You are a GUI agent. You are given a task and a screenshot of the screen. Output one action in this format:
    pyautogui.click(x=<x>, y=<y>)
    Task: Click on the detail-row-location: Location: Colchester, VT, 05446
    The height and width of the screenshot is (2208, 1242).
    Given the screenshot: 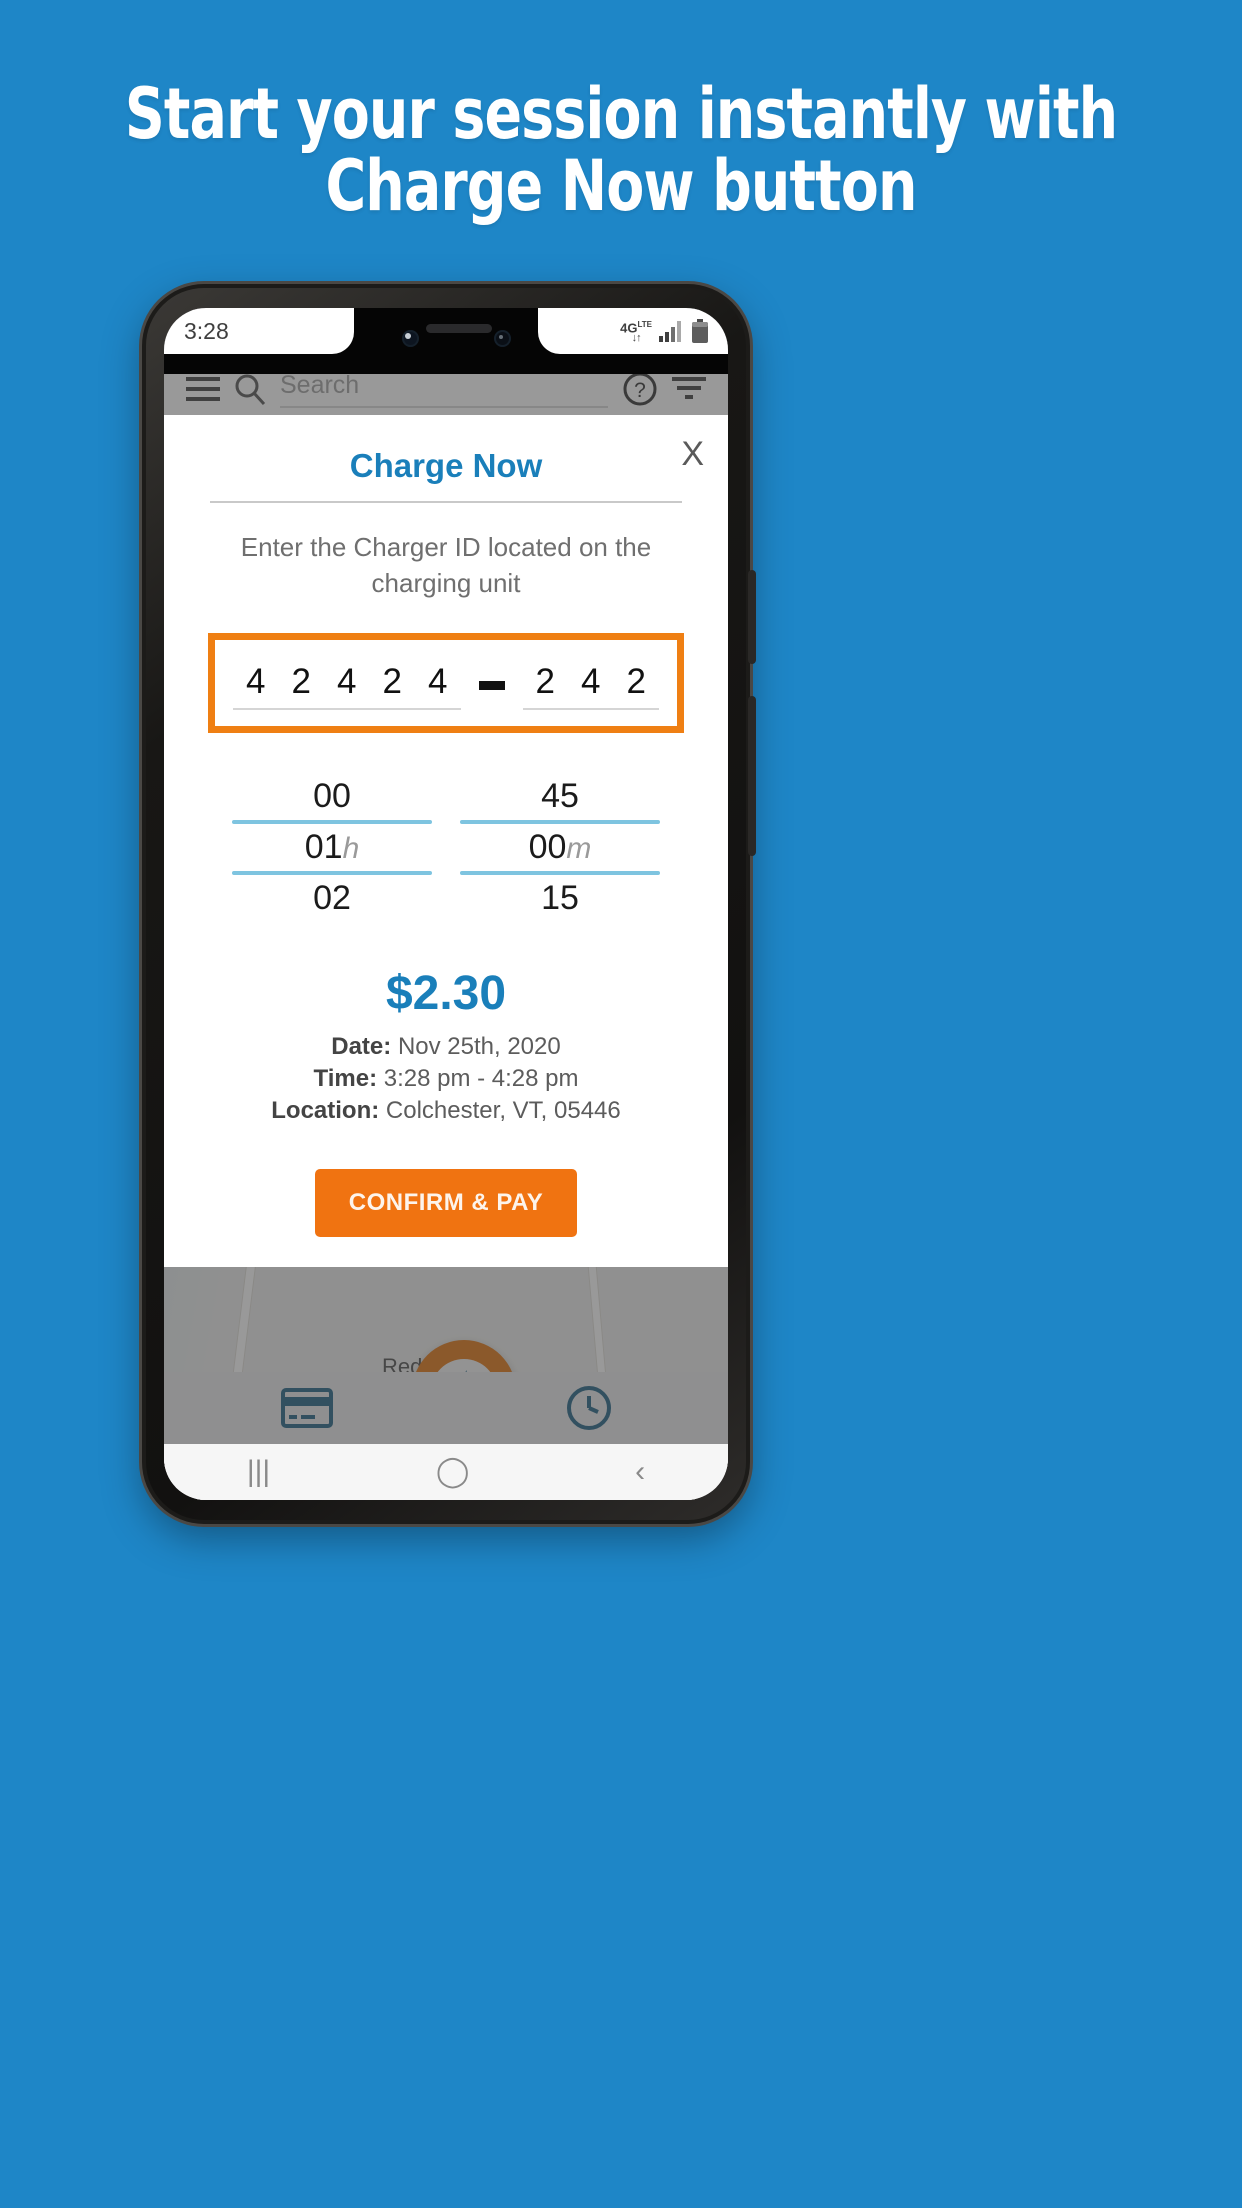 What is the action you would take?
    pyautogui.click(x=446, y=1111)
    